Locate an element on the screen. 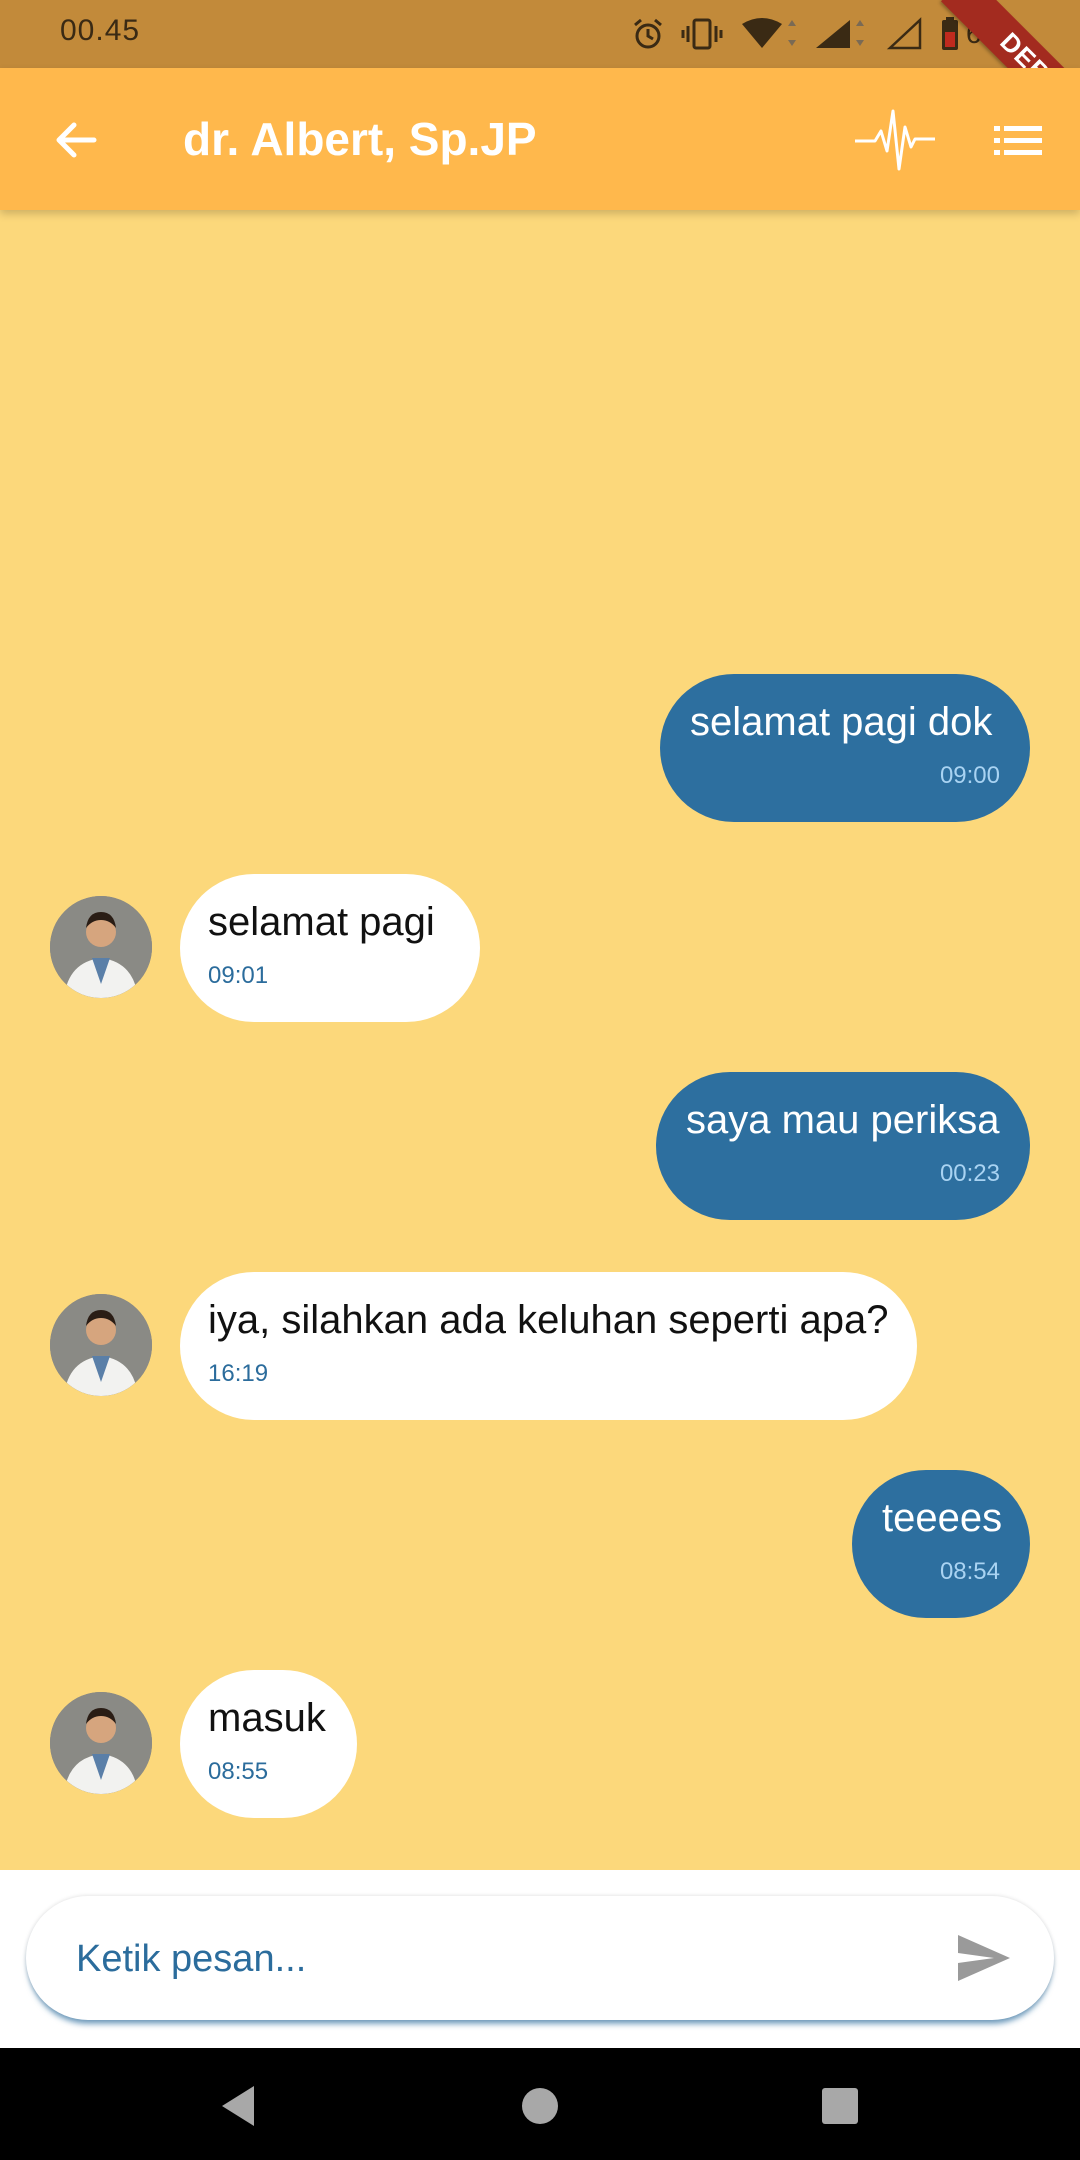 The image size is (1080, 2160). message-time: 09:00 is located at coordinates (969, 775).